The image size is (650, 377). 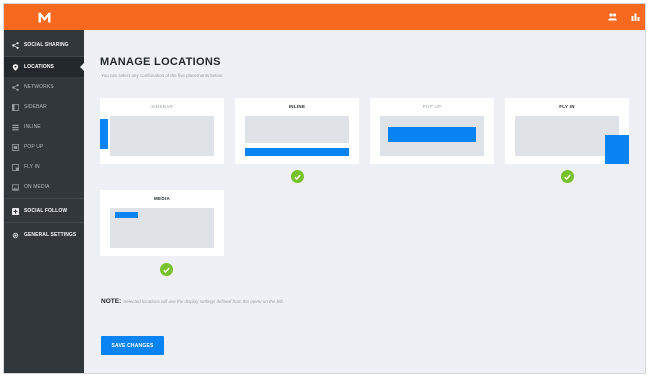 I want to click on placement-label: POP UP, so click(x=432, y=106).